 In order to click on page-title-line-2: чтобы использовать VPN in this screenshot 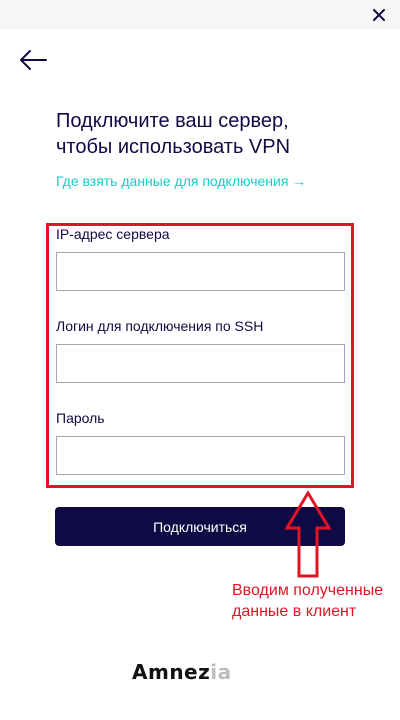, I will do `click(173, 147)`.